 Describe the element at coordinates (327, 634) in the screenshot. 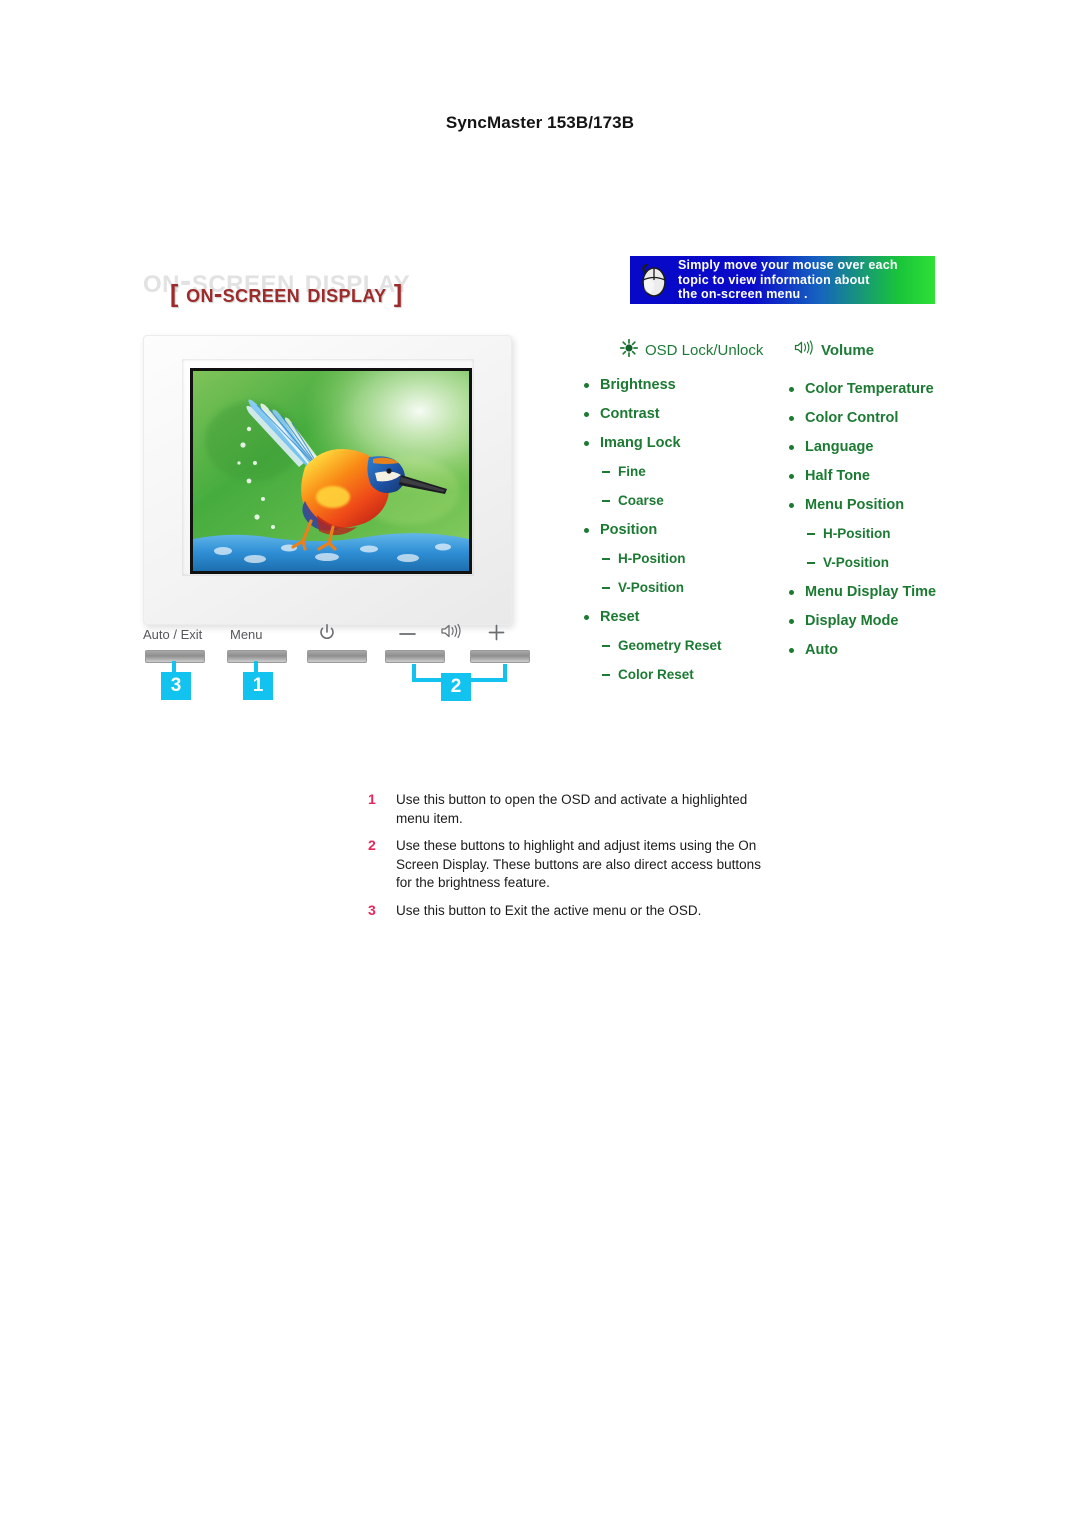

I see `power-icon` at that location.